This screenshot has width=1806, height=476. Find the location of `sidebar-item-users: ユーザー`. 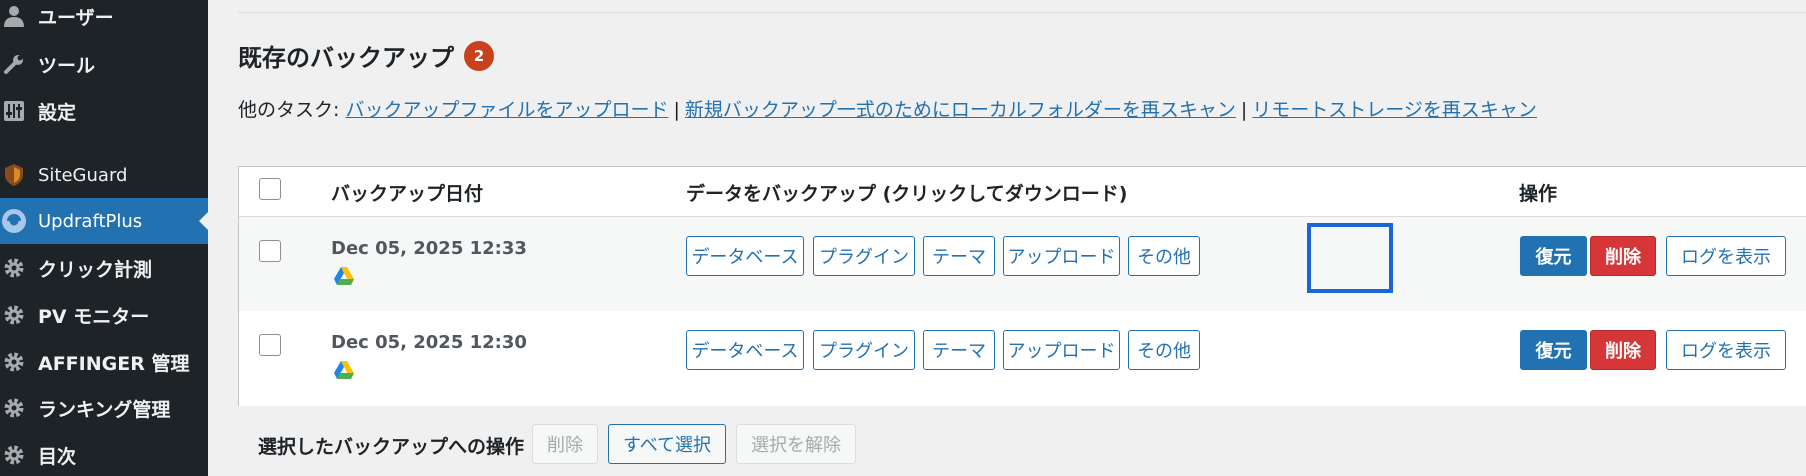

sidebar-item-users: ユーザー is located at coordinates (104, 19).